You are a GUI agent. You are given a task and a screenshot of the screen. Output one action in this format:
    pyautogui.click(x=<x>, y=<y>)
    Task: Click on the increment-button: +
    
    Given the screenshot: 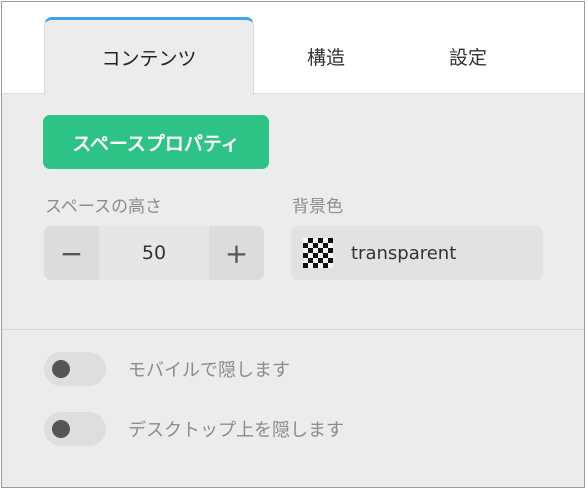 What is the action you would take?
    pyautogui.click(x=236, y=253)
    